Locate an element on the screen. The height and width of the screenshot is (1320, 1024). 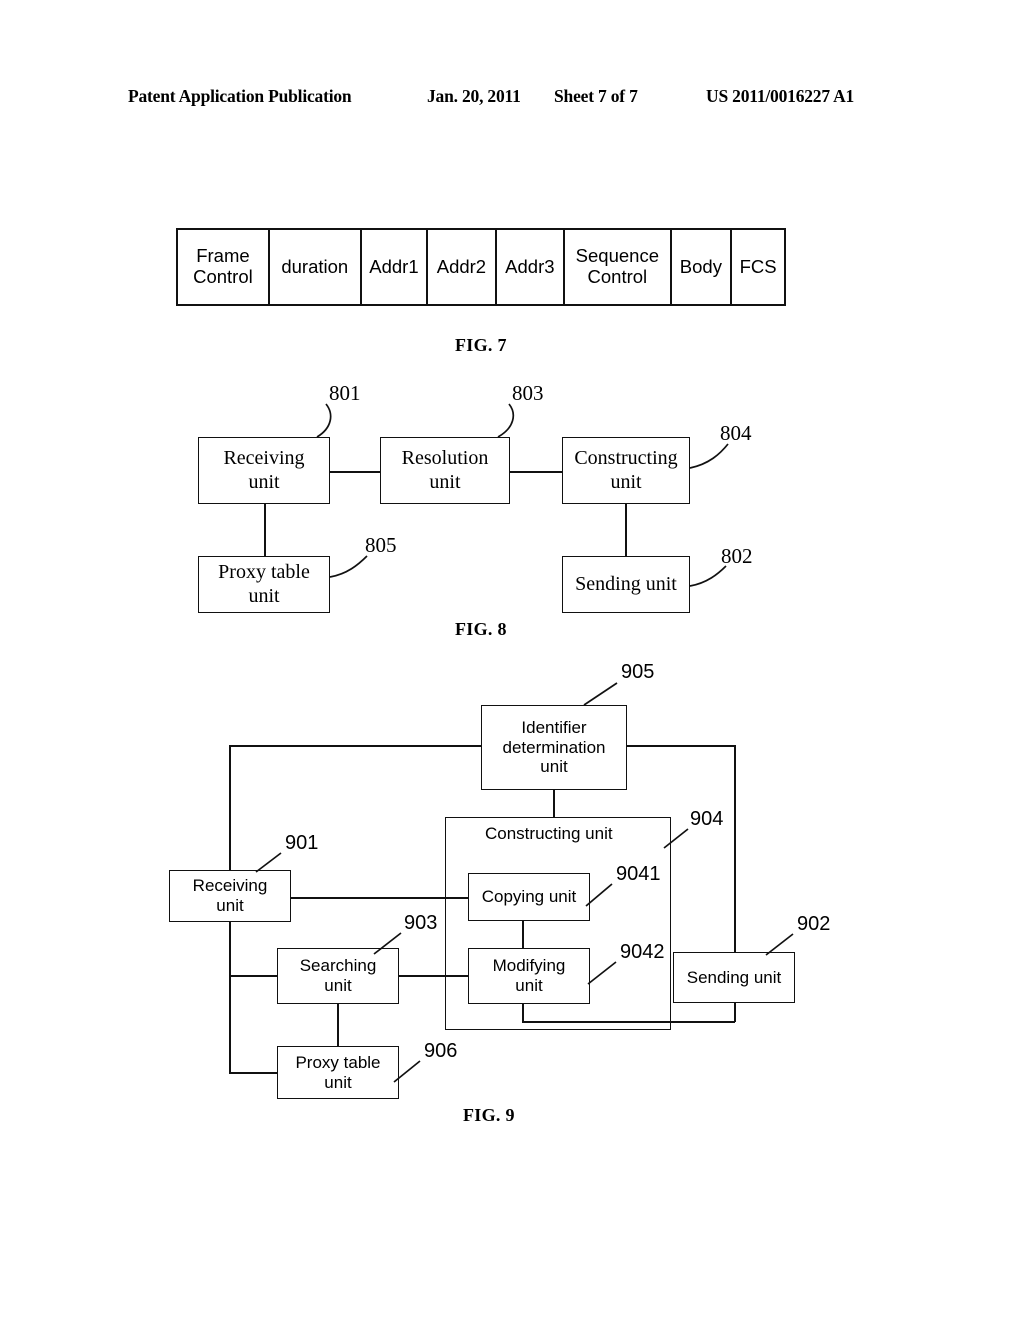
cell-line: Frame is located at coordinates (223, 256).